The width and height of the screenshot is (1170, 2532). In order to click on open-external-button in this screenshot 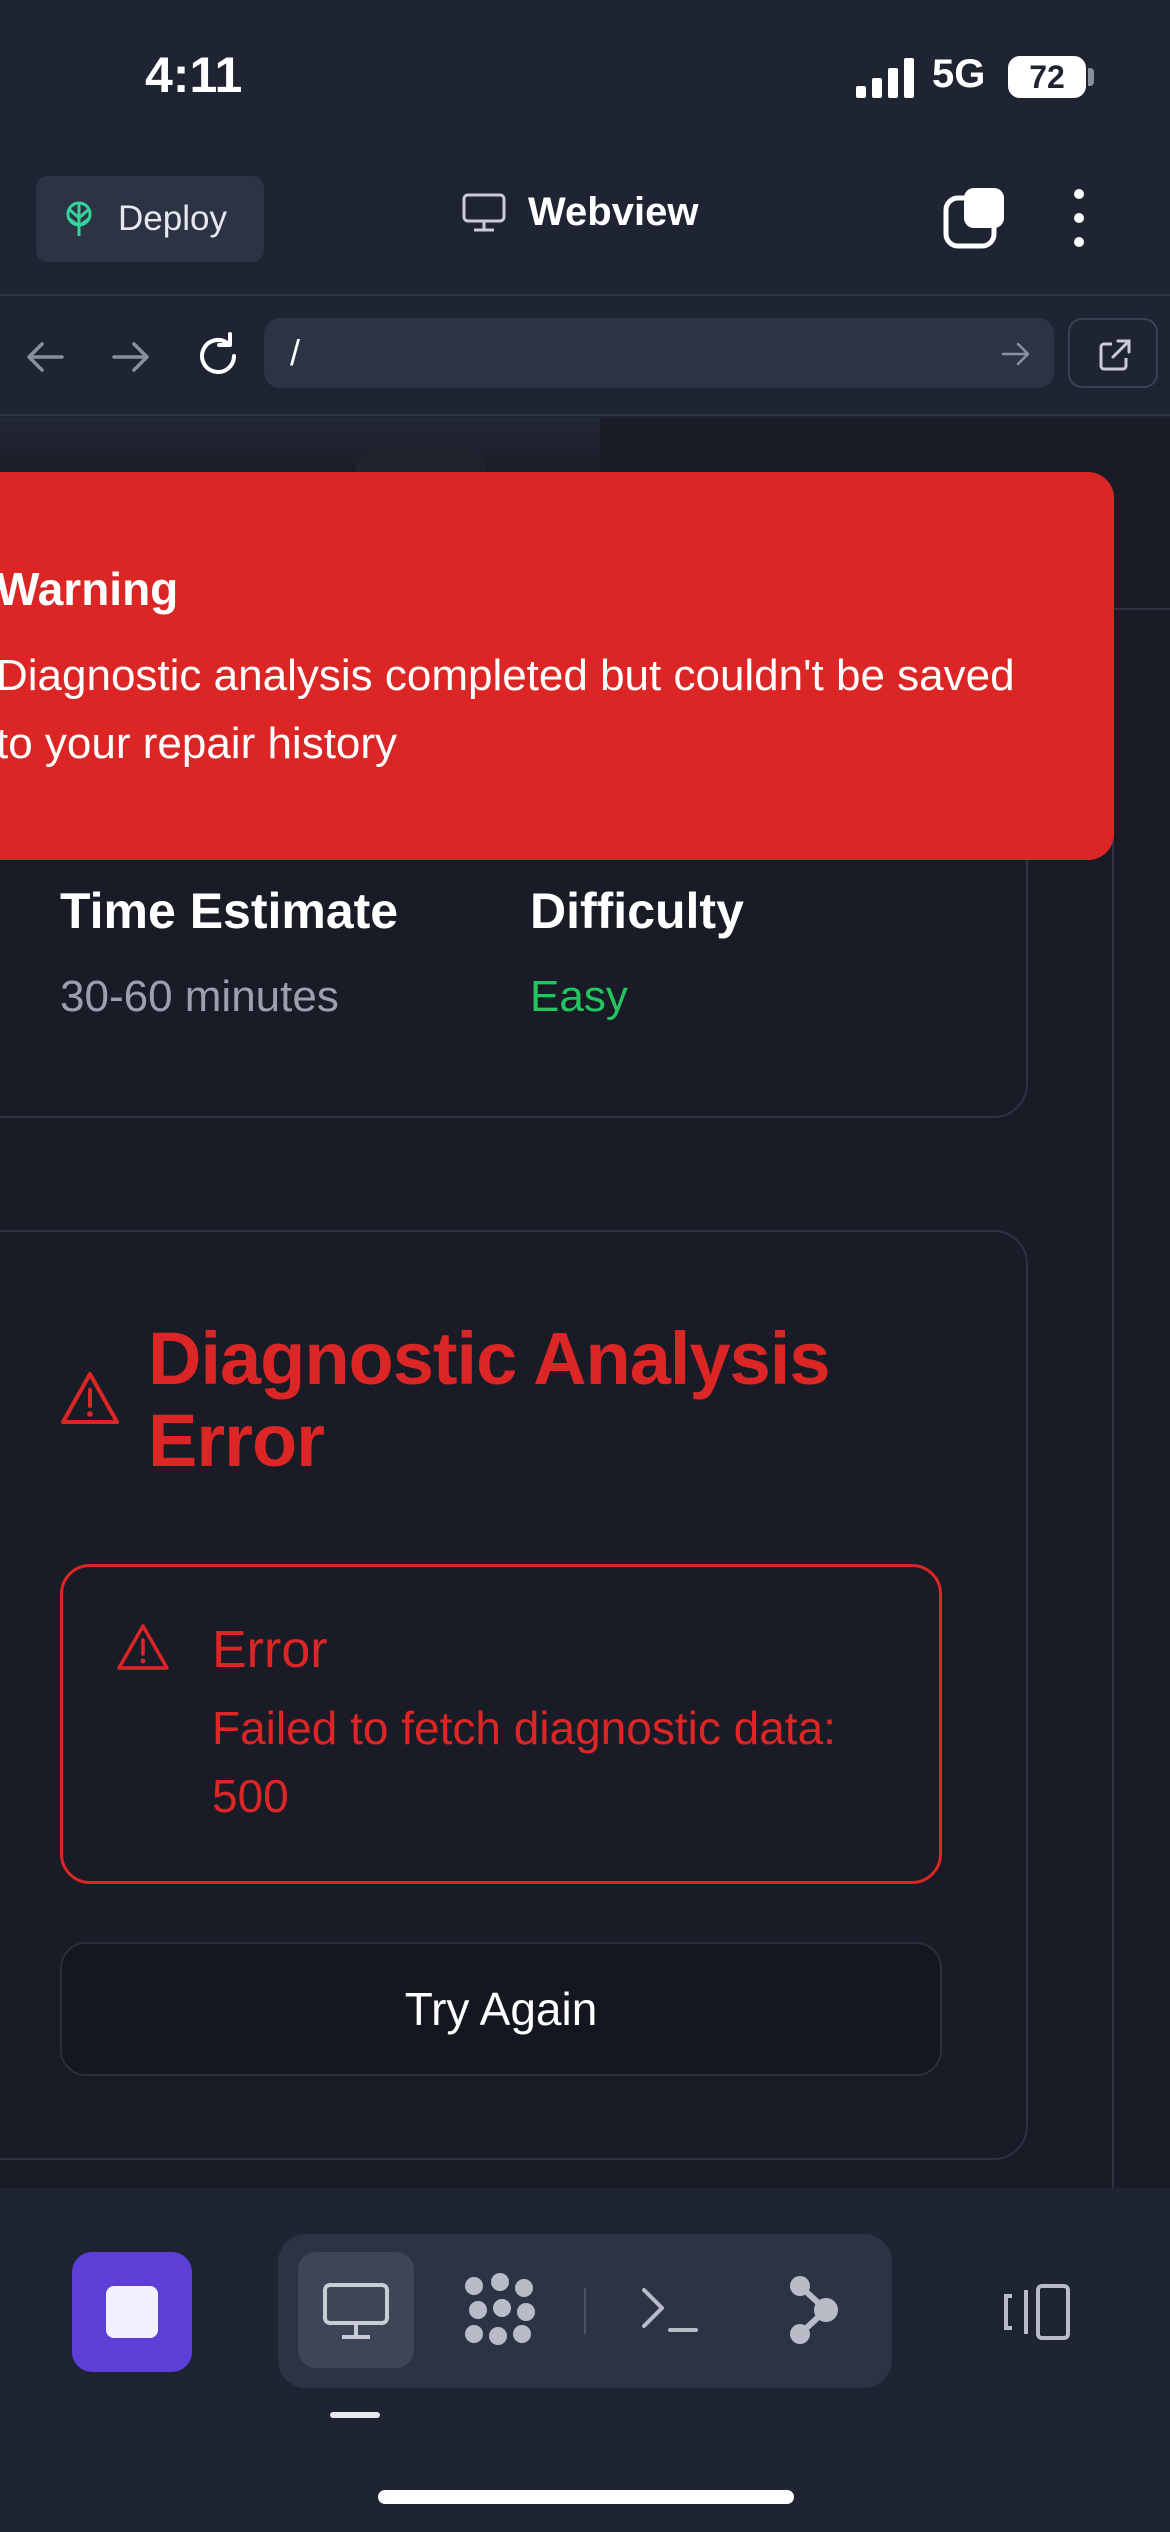, I will do `click(1113, 353)`.